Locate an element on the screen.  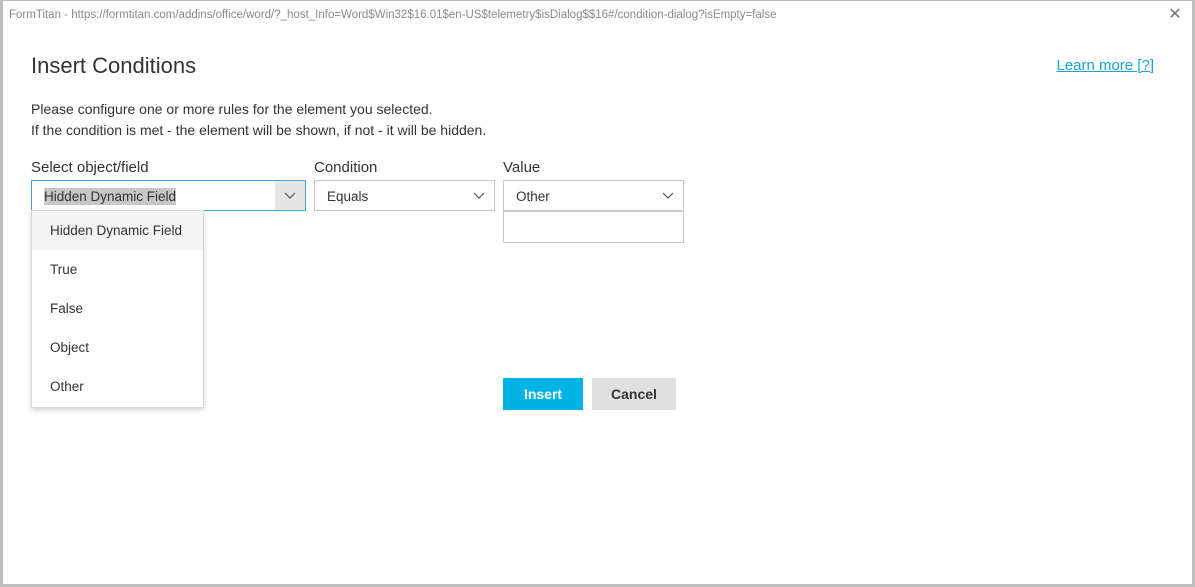
page-title: Insert Conditions is located at coordinates (114, 65).